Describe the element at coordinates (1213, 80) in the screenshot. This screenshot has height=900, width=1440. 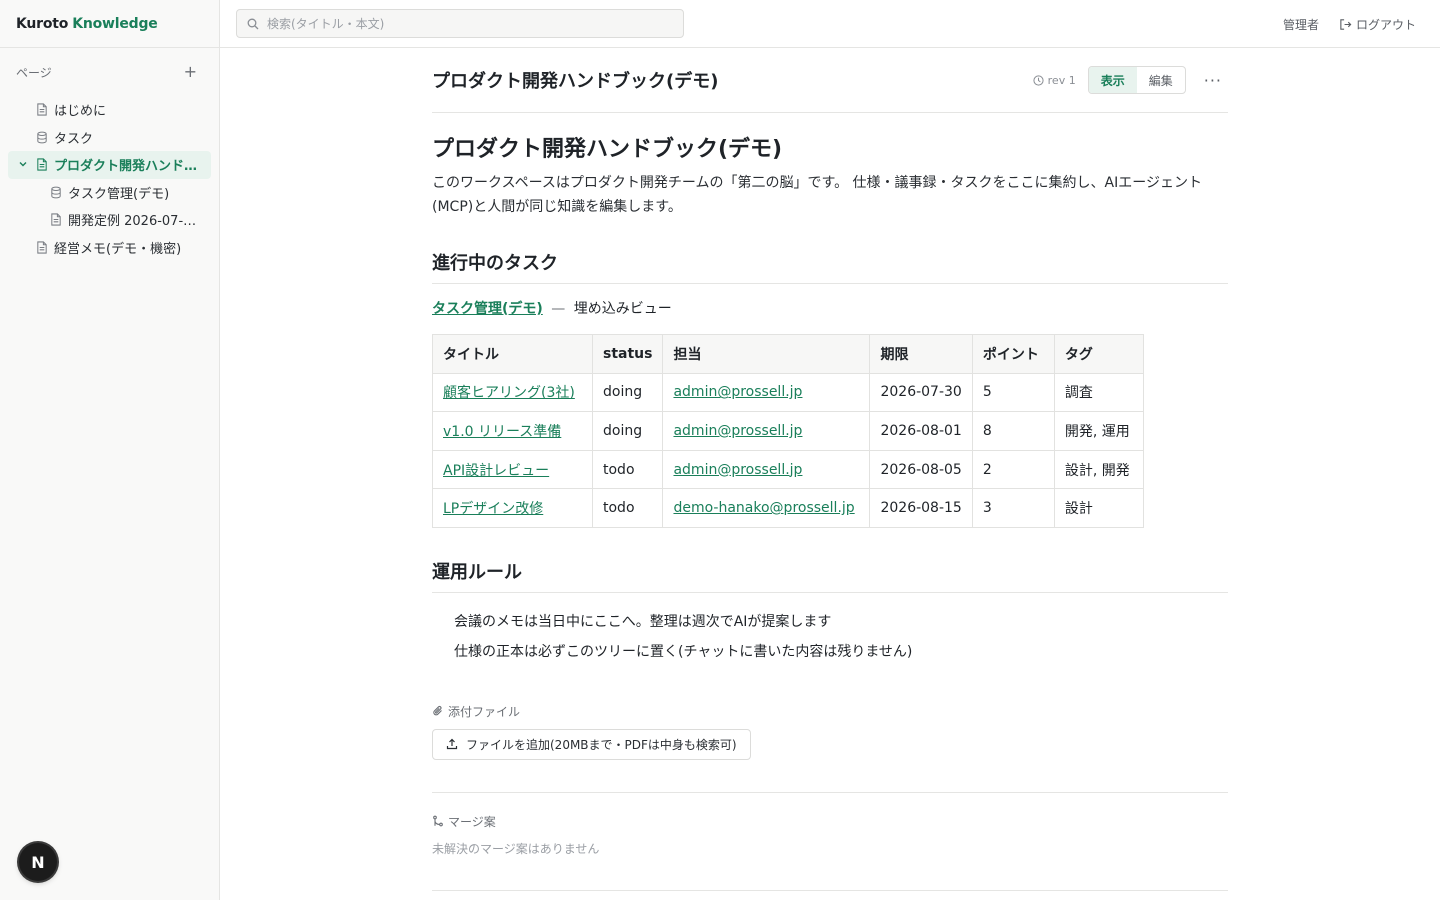
I see `more-options-icon: ···` at that location.